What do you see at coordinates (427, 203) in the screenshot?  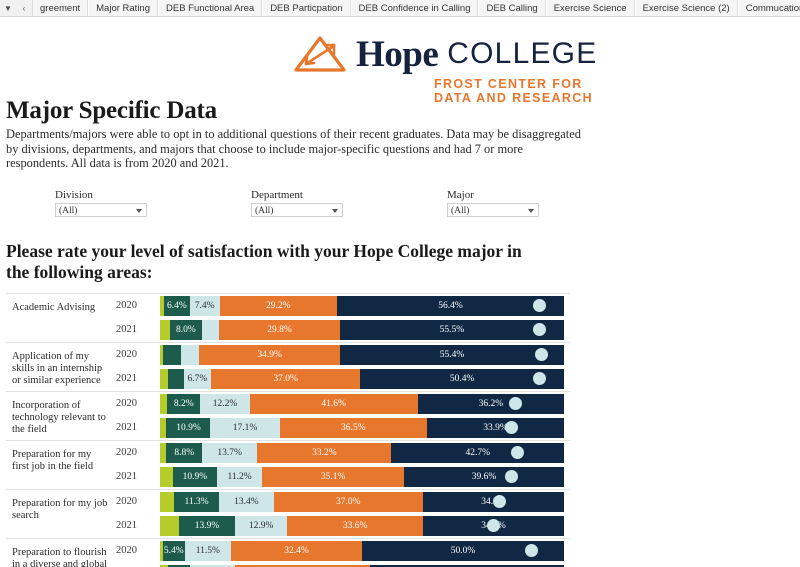 I see `filter-bar: Division (All) Department (All) Major (All)` at bounding box center [427, 203].